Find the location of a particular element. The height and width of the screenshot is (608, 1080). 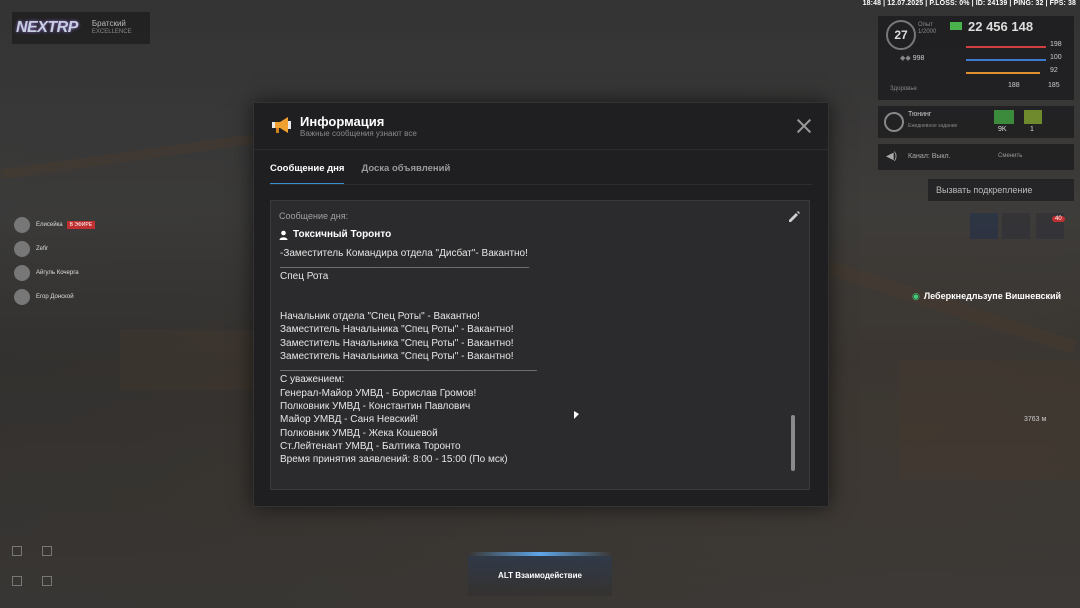

calendar-icon is located at coordinates (984, 226).